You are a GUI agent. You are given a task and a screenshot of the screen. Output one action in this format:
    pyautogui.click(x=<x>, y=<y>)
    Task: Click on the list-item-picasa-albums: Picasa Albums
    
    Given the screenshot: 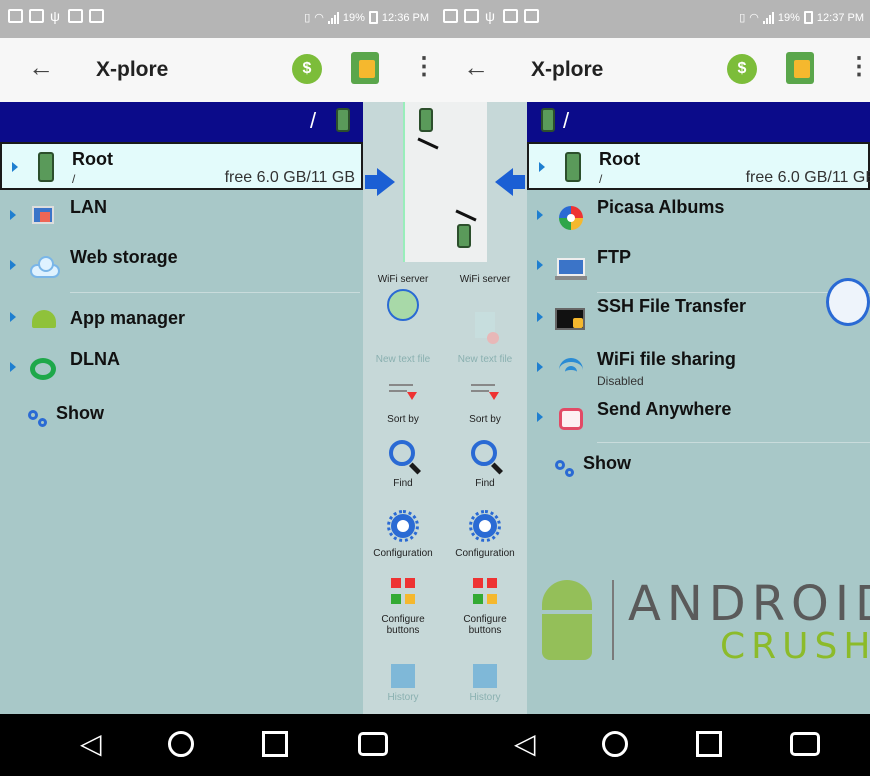 What is the action you would take?
    pyautogui.click(x=698, y=217)
    